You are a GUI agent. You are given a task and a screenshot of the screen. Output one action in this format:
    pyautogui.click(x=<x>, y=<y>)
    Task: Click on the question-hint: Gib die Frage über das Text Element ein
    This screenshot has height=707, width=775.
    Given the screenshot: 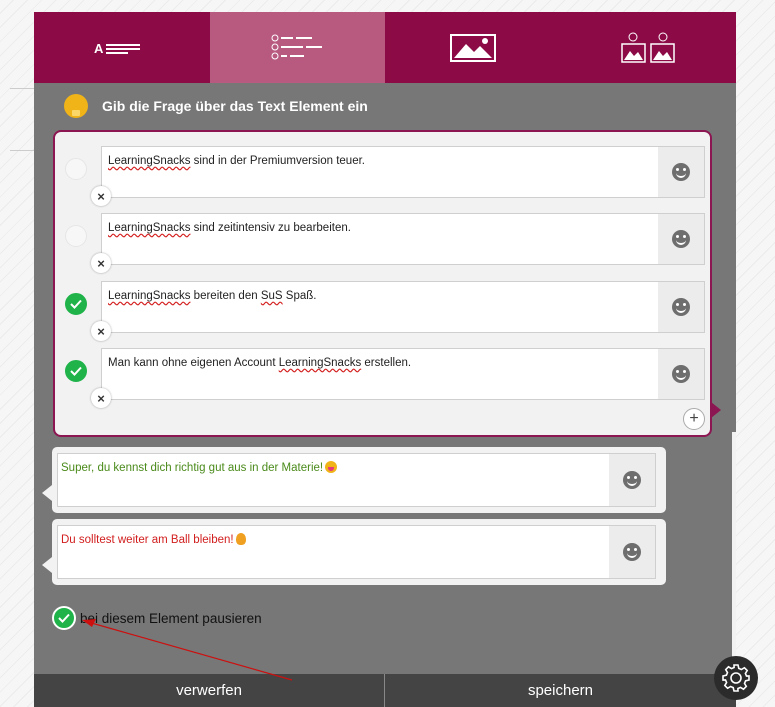 What is the action you would take?
    pyautogui.click(x=216, y=106)
    